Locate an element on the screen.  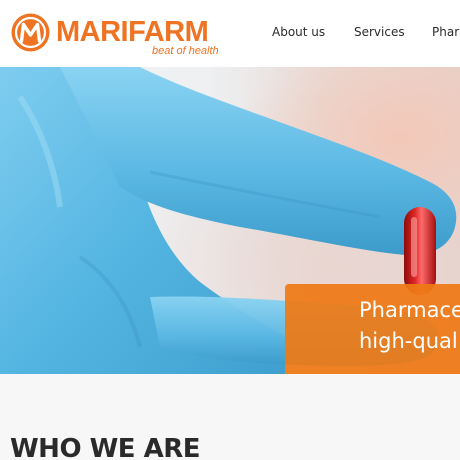
red-capsule-icon is located at coordinates (420, 251).